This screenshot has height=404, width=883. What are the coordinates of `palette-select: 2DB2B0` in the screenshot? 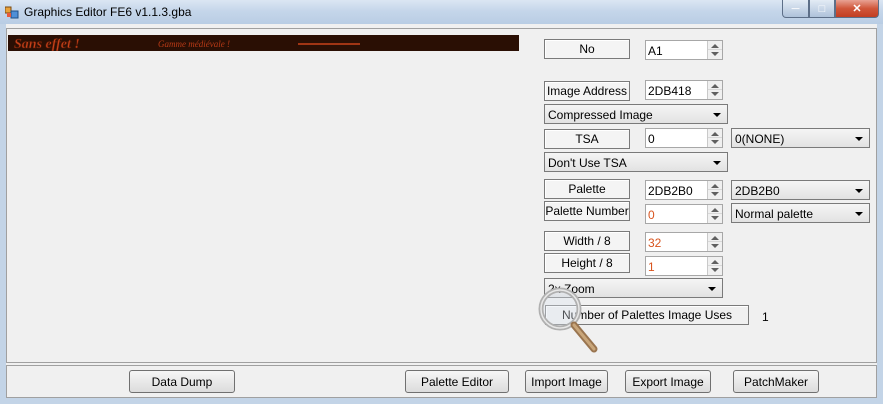 It's located at (800, 190).